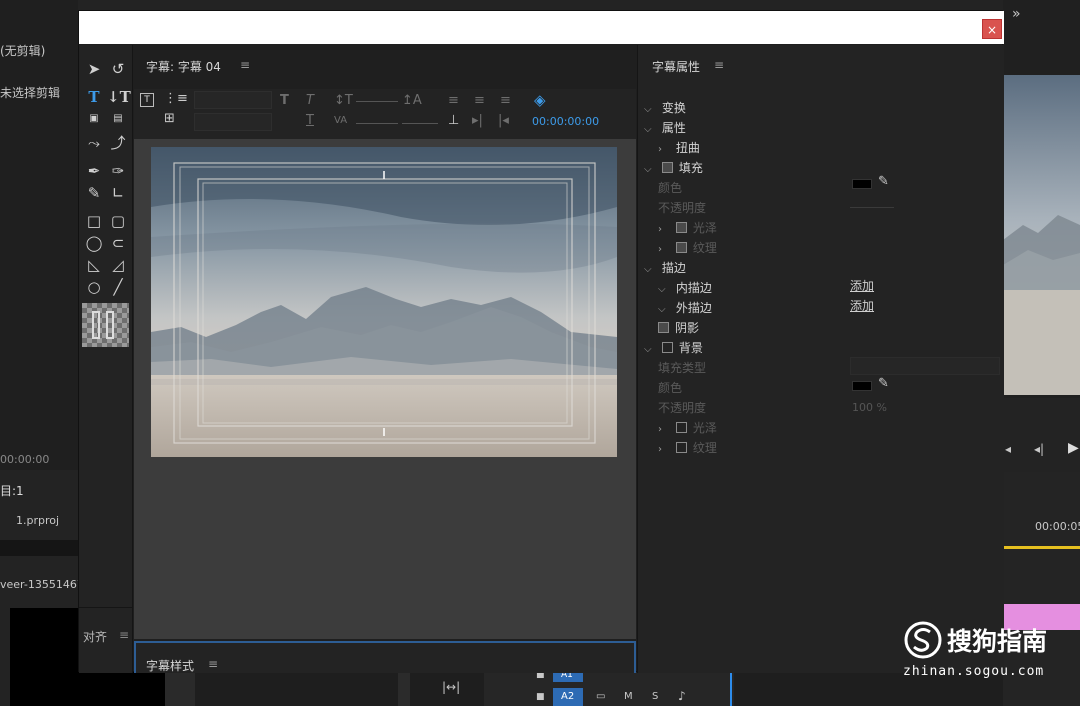  I want to click on add-anchor-tool-icon: ✎, so click(94, 193).